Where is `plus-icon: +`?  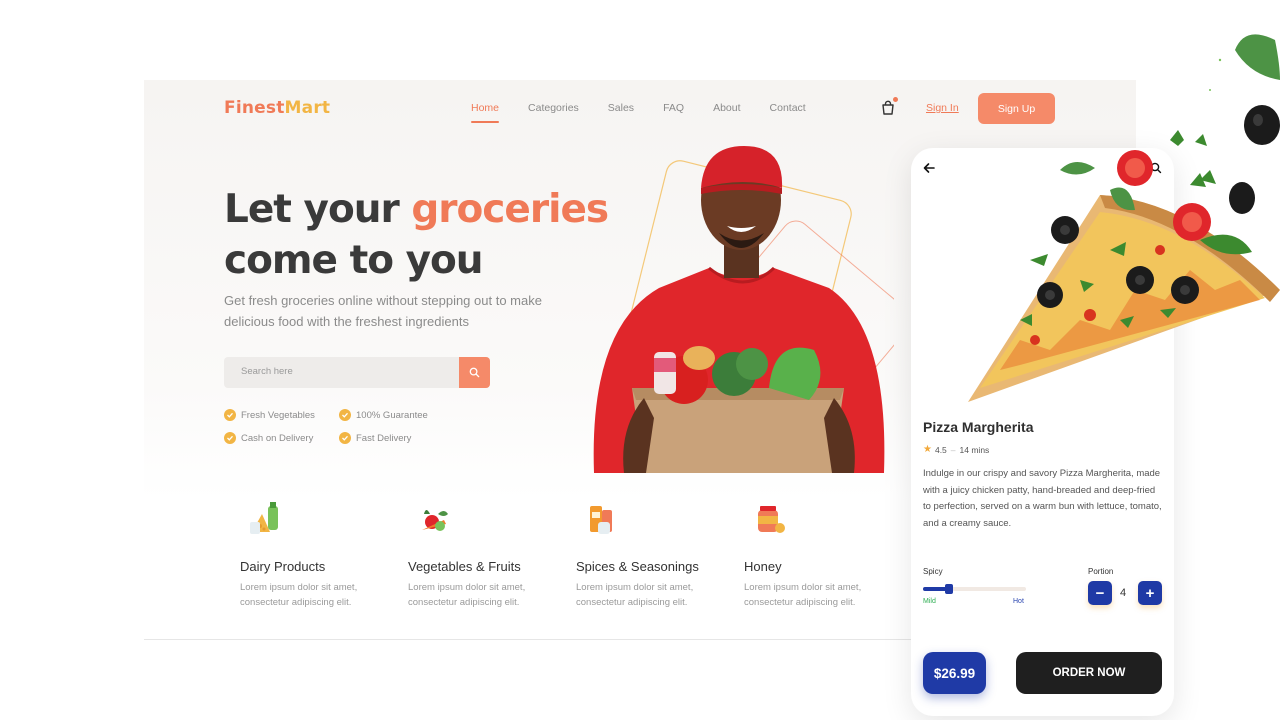 plus-icon: + is located at coordinates (1150, 593).